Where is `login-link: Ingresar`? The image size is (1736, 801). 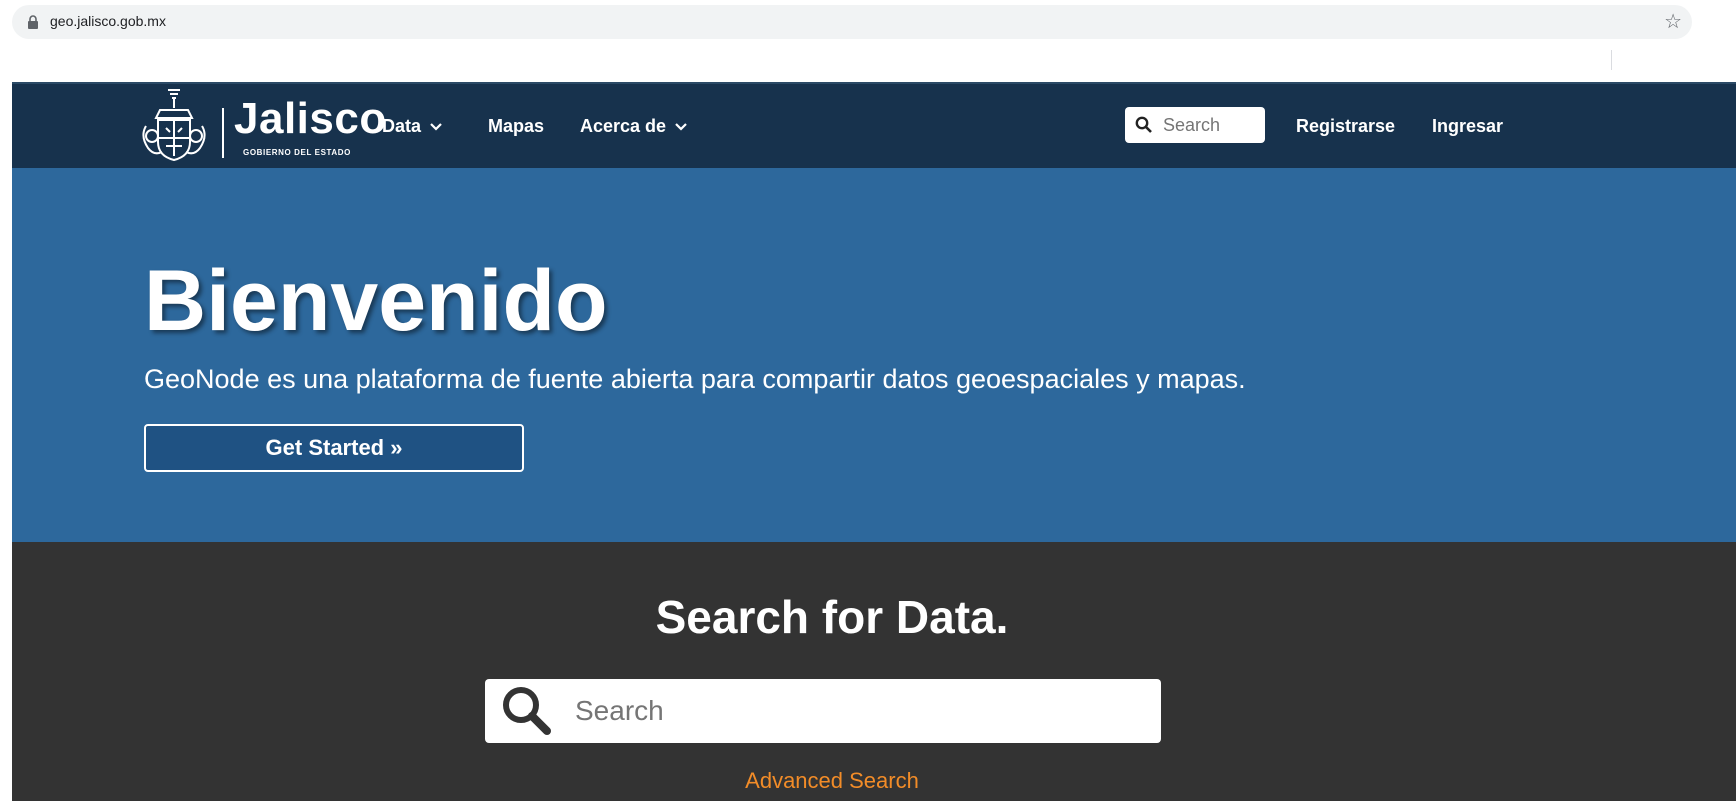
login-link: Ingresar is located at coordinates (1467, 126).